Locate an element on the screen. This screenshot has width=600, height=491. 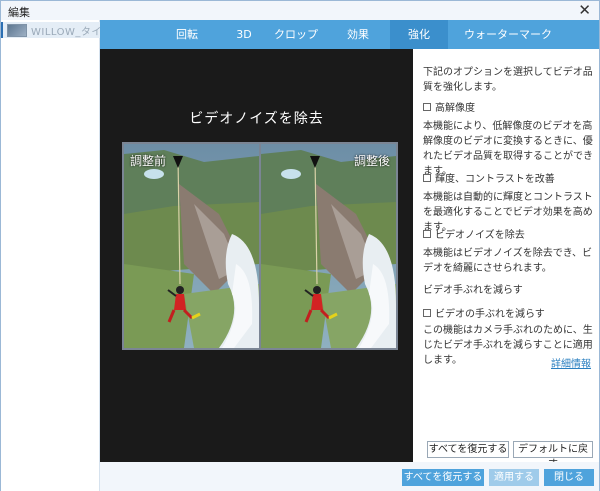
edit-tab-bar: 回転 3D クロップ 効果 強化 ウォーターマーク is located at coordinates (349, 34).